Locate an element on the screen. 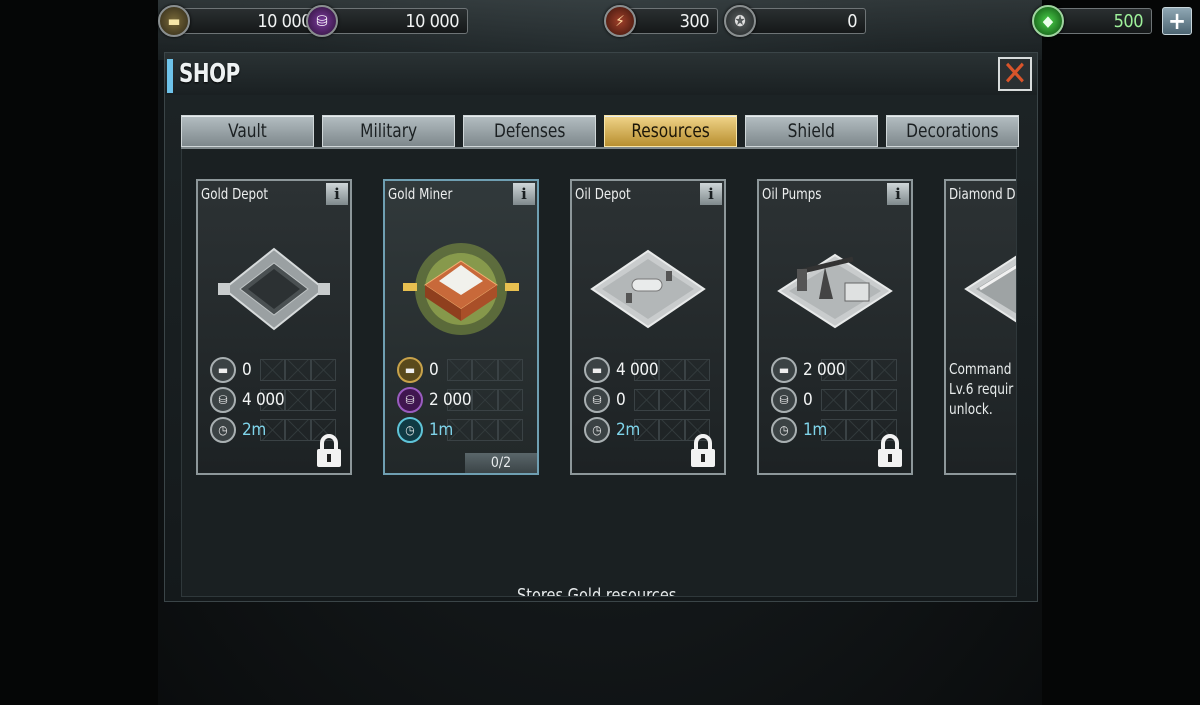 The height and width of the screenshot is (705, 1200). oil-cost-row: ⛁ 4 000 is located at coordinates (276, 400).